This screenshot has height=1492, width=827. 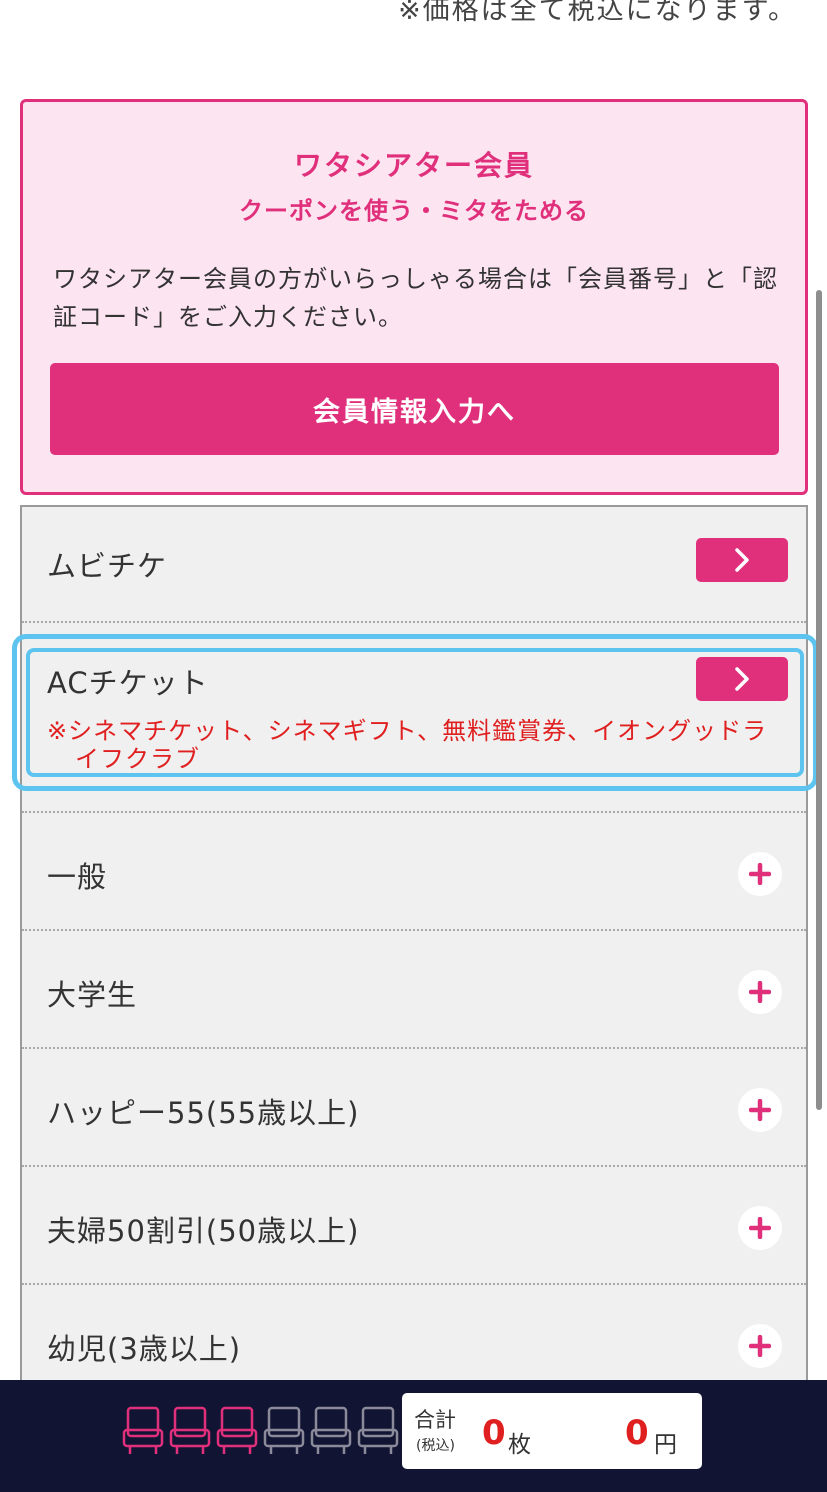 What do you see at coordinates (494, 1433) in the screenshot?
I see `ticket-count: 0` at bounding box center [494, 1433].